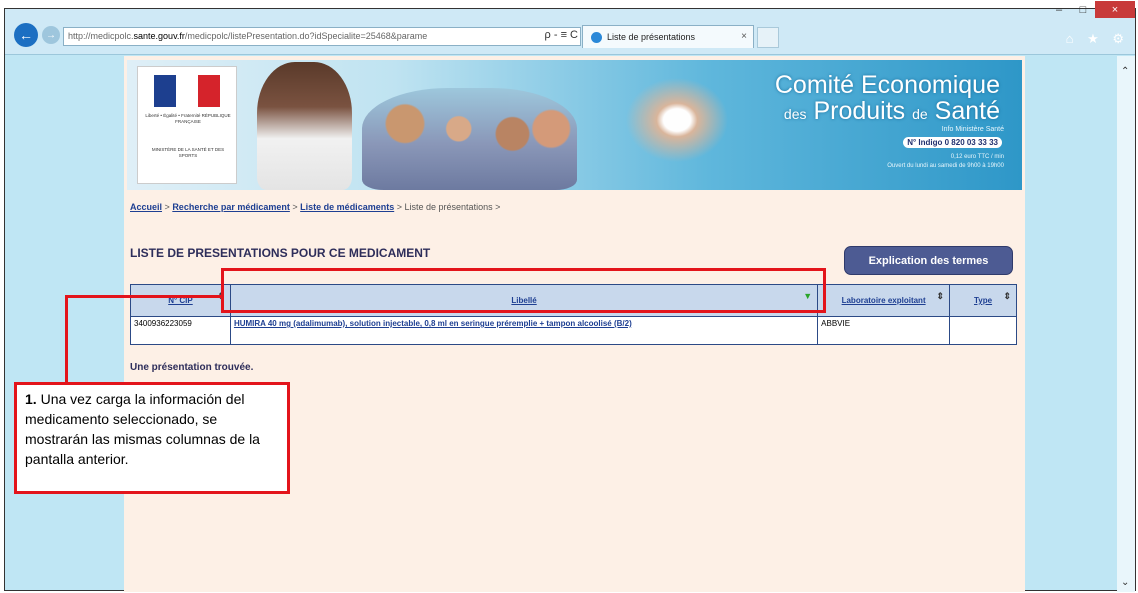 This screenshot has width=1138, height=593. I want to click on tab-title: Liste de présentations, so click(651, 37).